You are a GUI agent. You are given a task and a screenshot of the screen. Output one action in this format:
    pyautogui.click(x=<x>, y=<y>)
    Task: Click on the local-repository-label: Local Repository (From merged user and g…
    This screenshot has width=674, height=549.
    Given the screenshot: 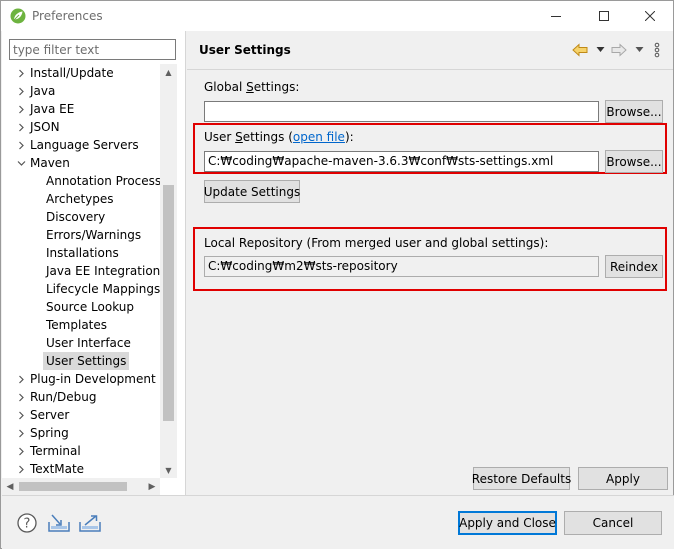 What is the action you would take?
    pyautogui.click(x=376, y=243)
    